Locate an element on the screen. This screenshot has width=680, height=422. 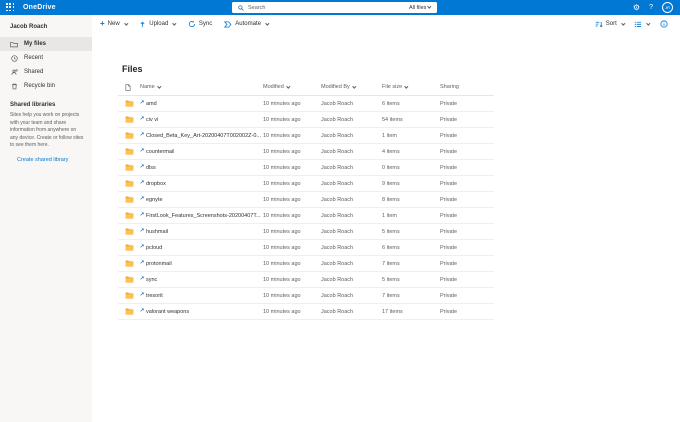
file-type-column-icon is located at coordinates (129, 87).